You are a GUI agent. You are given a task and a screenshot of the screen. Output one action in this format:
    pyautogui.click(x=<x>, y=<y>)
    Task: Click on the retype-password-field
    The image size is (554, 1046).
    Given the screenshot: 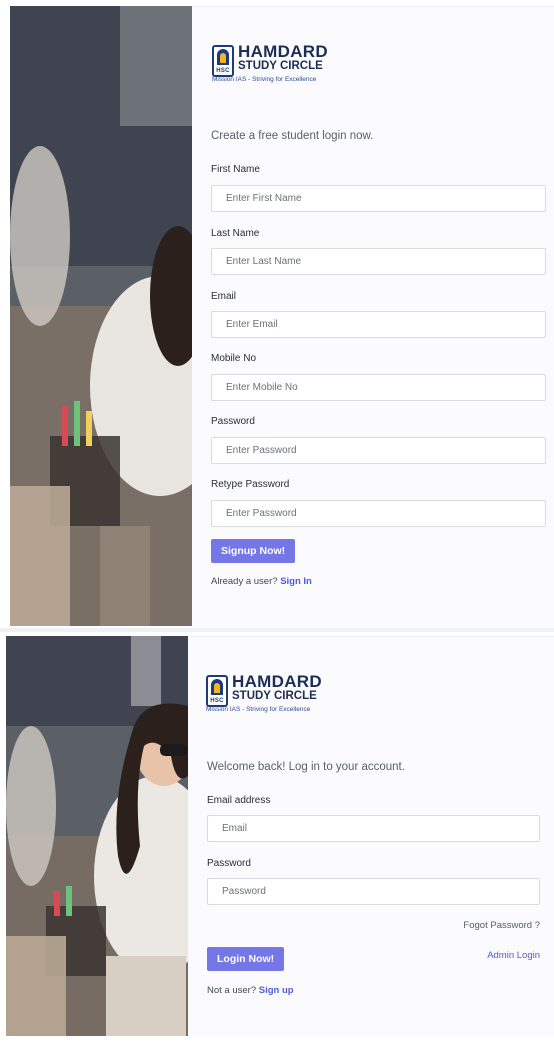 What is the action you would take?
    pyautogui.click(x=378, y=513)
    